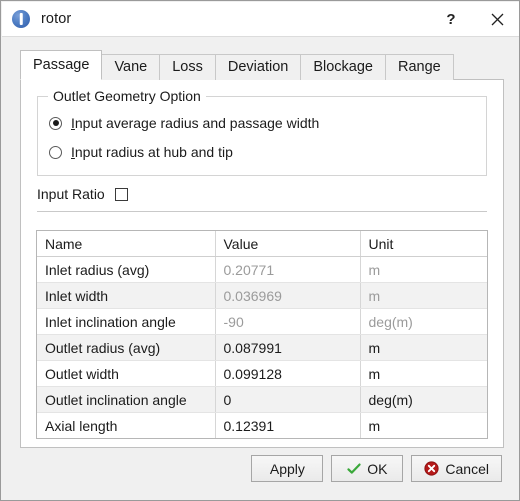 The height and width of the screenshot is (501, 520). Describe the element at coordinates (423, 244) in the screenshot. I see `column-header-unit: Unit` at that location.